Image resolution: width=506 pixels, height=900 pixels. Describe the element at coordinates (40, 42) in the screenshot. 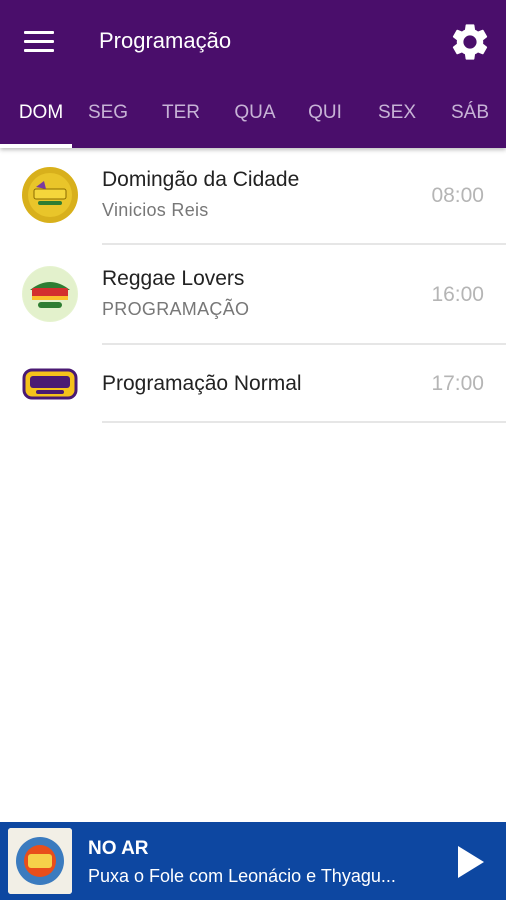

I see `menu-icon` at that location.